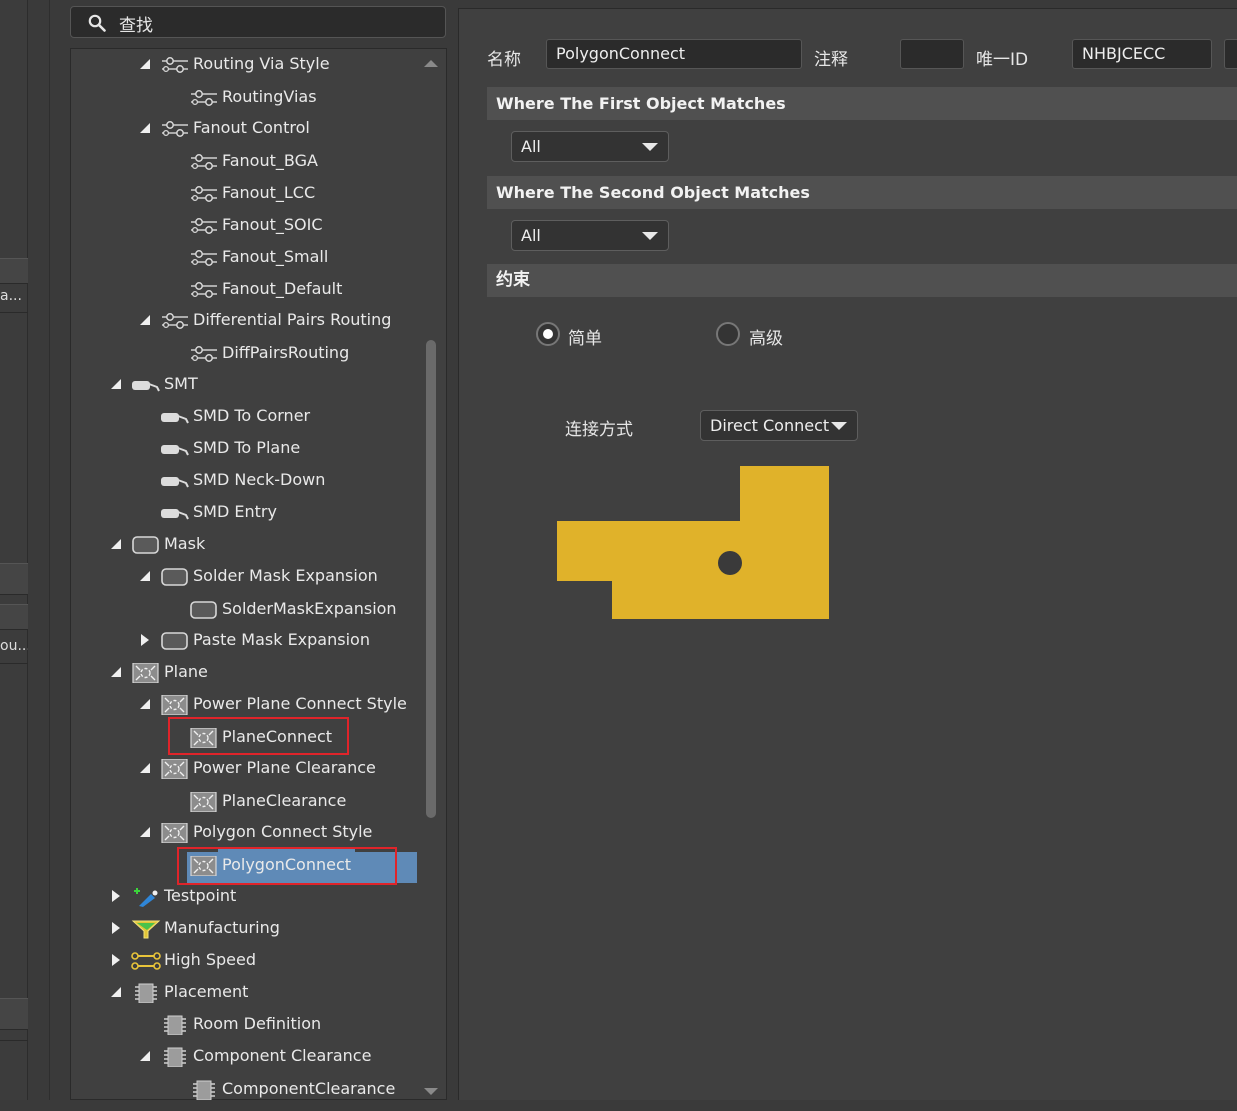 Image resolution: width=1237 pixels, height=1111 pixels. Describe the element at coordinates (210, 672) in the screenshot. I see `tree-item: Plane` at that location.